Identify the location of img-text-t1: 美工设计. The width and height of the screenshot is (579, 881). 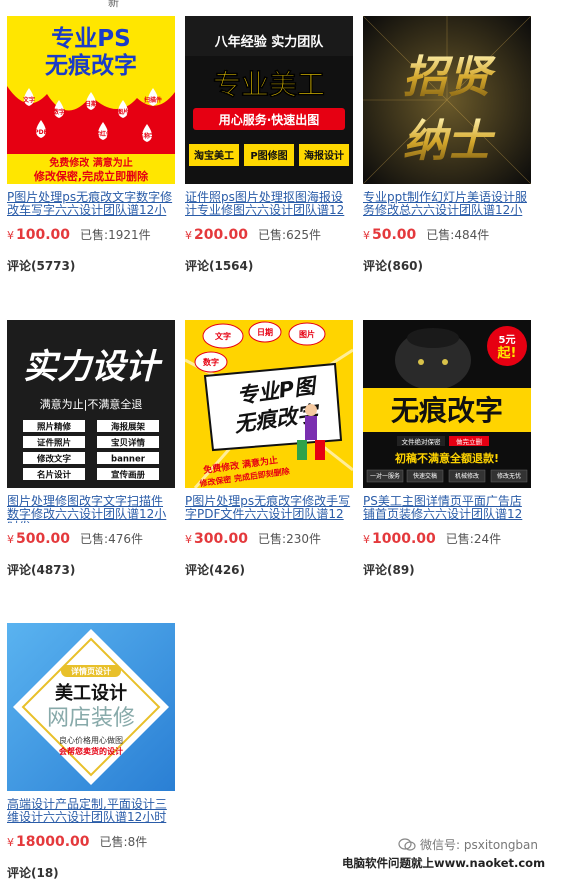
(91, 693).